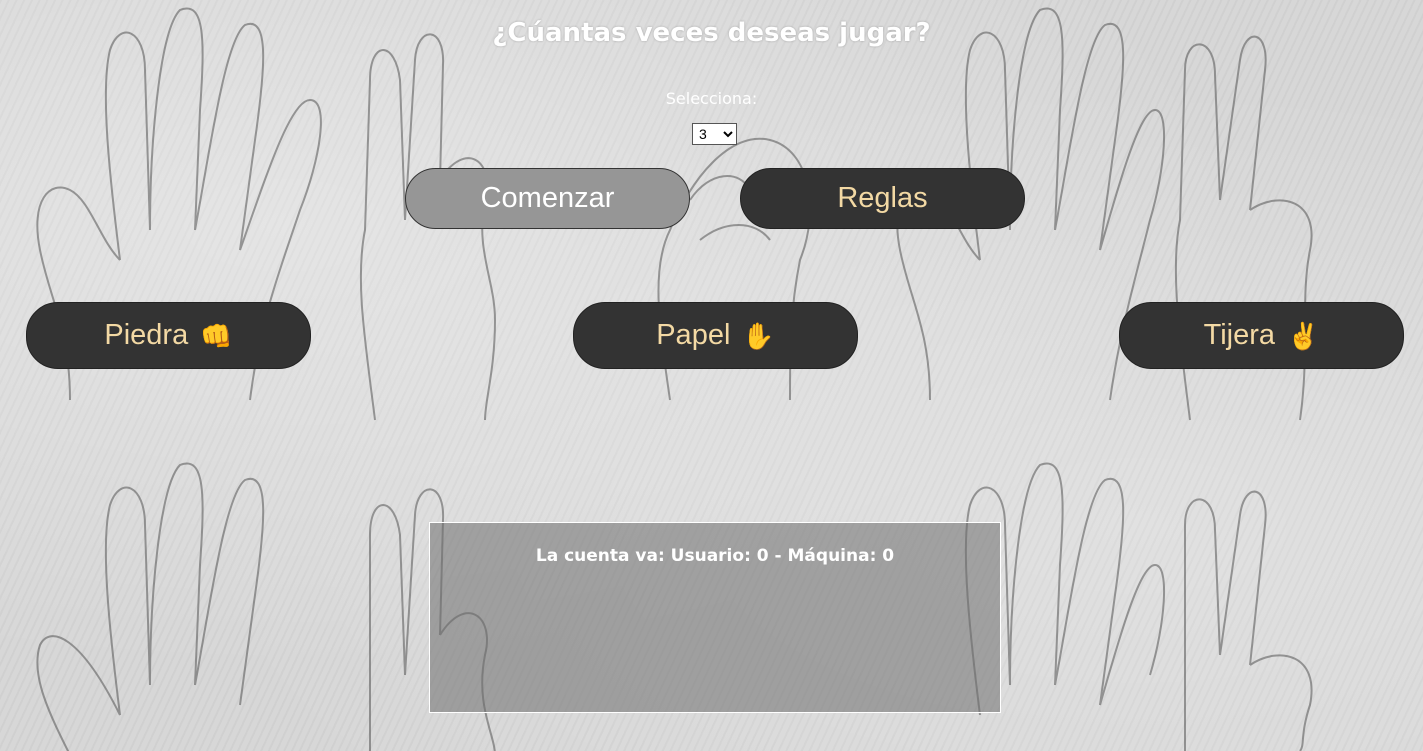  I want to click on rules-button: Reglas, so click(882, 198).